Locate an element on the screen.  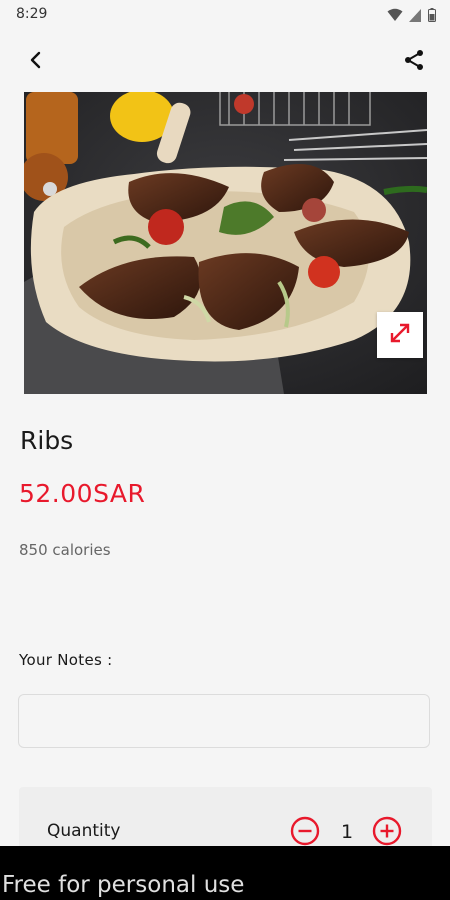
back-arrow-icon is located at coordinates (36, 62).